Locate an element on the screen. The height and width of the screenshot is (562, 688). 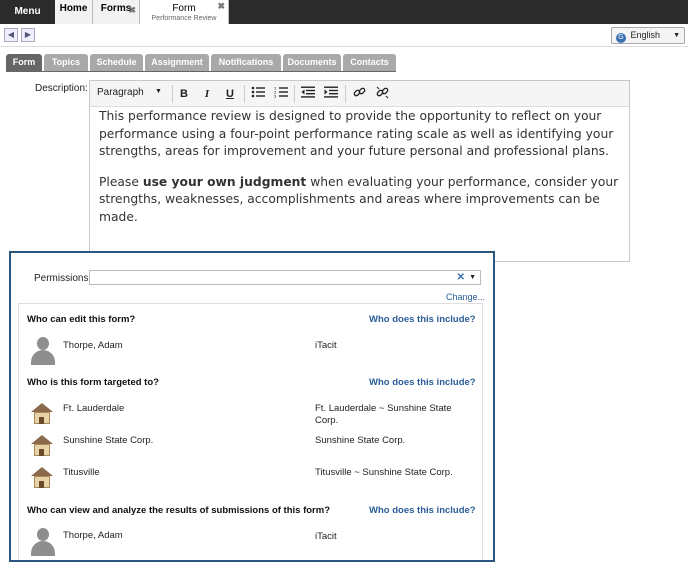
tab-contacts: Contacts is located at coordinates (369, 62).